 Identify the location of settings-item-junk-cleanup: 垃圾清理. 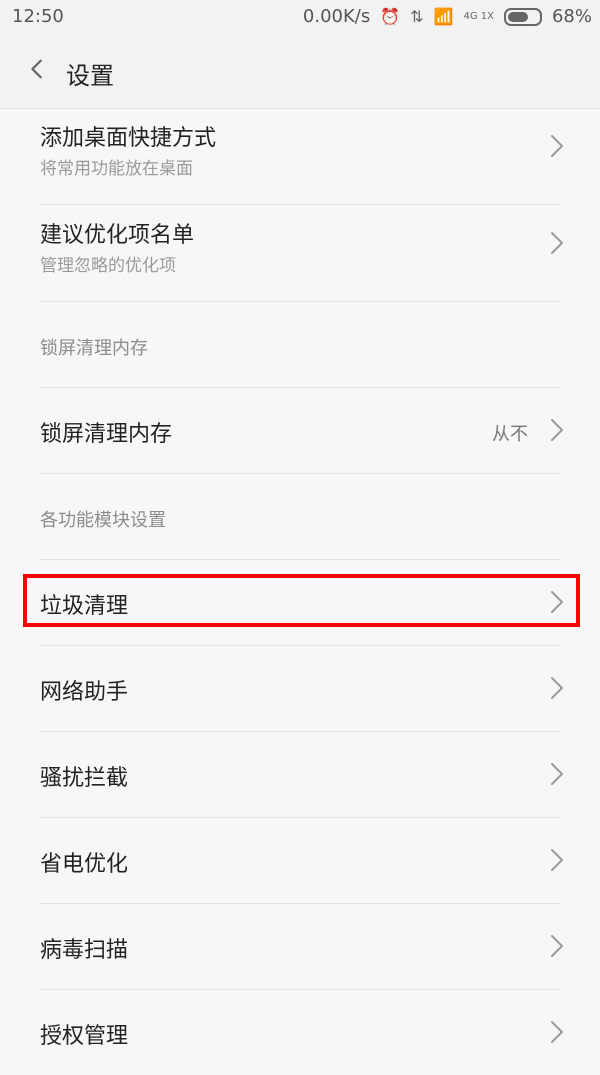
(300, 602).